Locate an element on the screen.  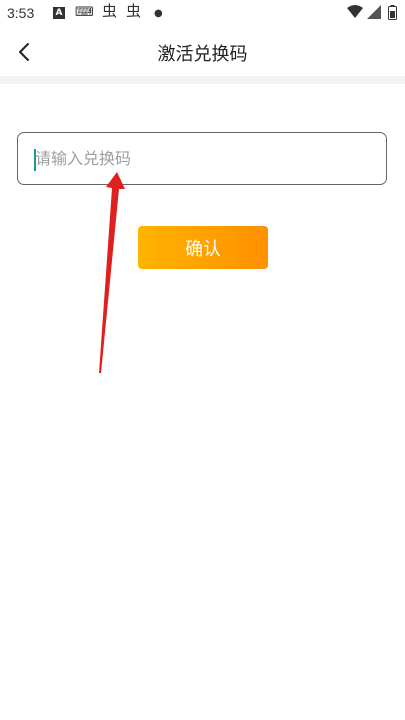
status-bar: 3:53 A ⌨ 虫 虫 ● is located at coordinates (202, 14).